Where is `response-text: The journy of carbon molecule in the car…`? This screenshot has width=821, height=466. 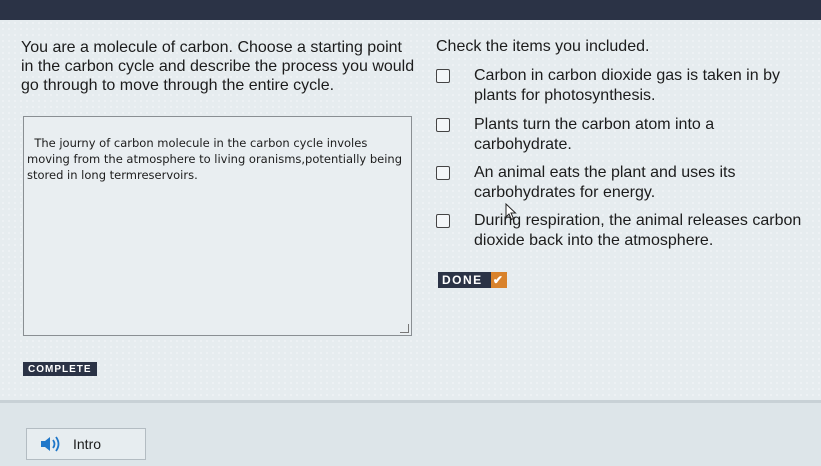 response-text: The journy of carbon molecule in the car… is located at coordinates (216, 159).